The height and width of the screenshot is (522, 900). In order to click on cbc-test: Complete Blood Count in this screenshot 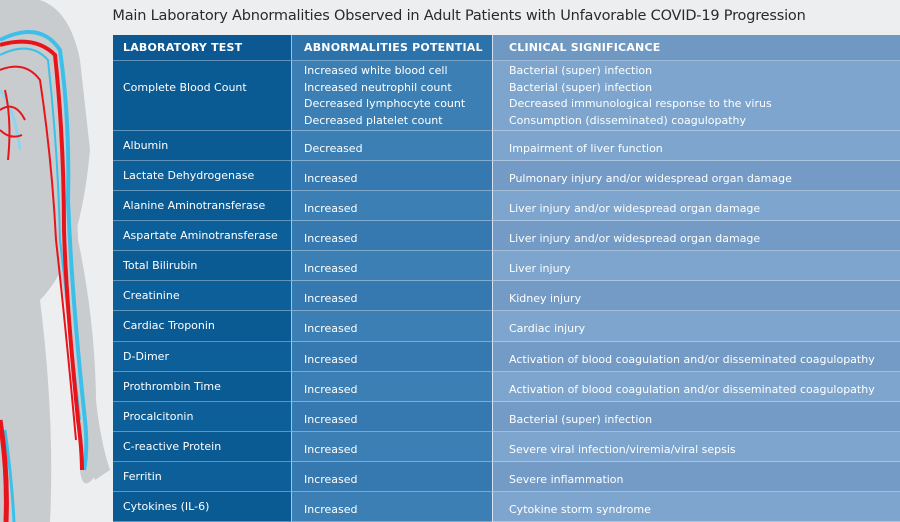, I will do `click(202, 96)`.